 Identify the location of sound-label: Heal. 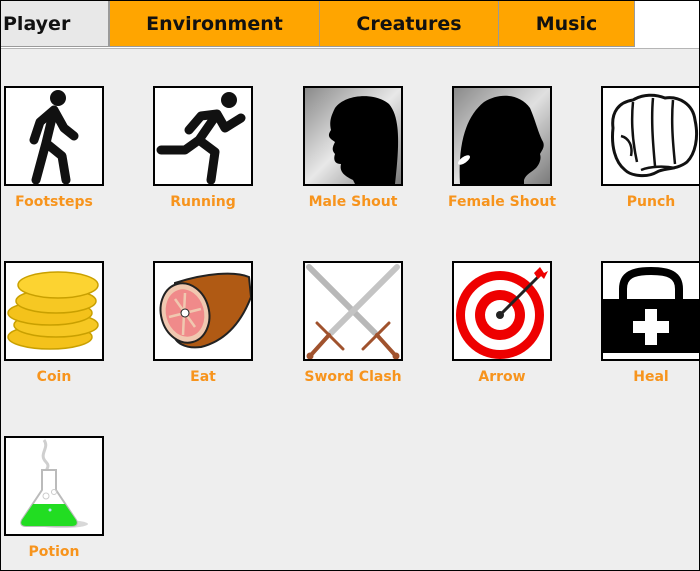
(651, 377).